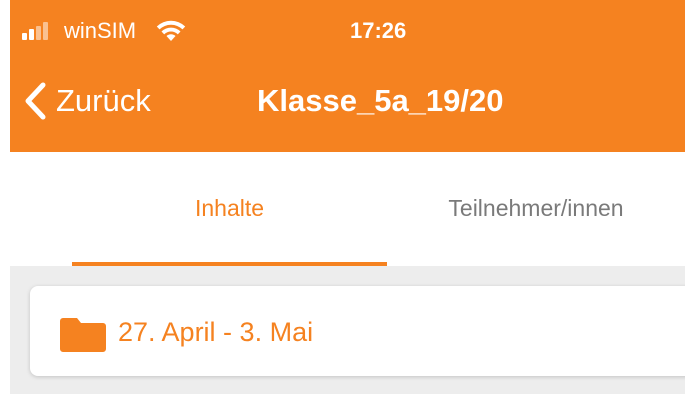  What do you see at coordinates (100, 30) in the screenshot?
I see `carrier-name: winSIM` at bounding box center [100, 30].